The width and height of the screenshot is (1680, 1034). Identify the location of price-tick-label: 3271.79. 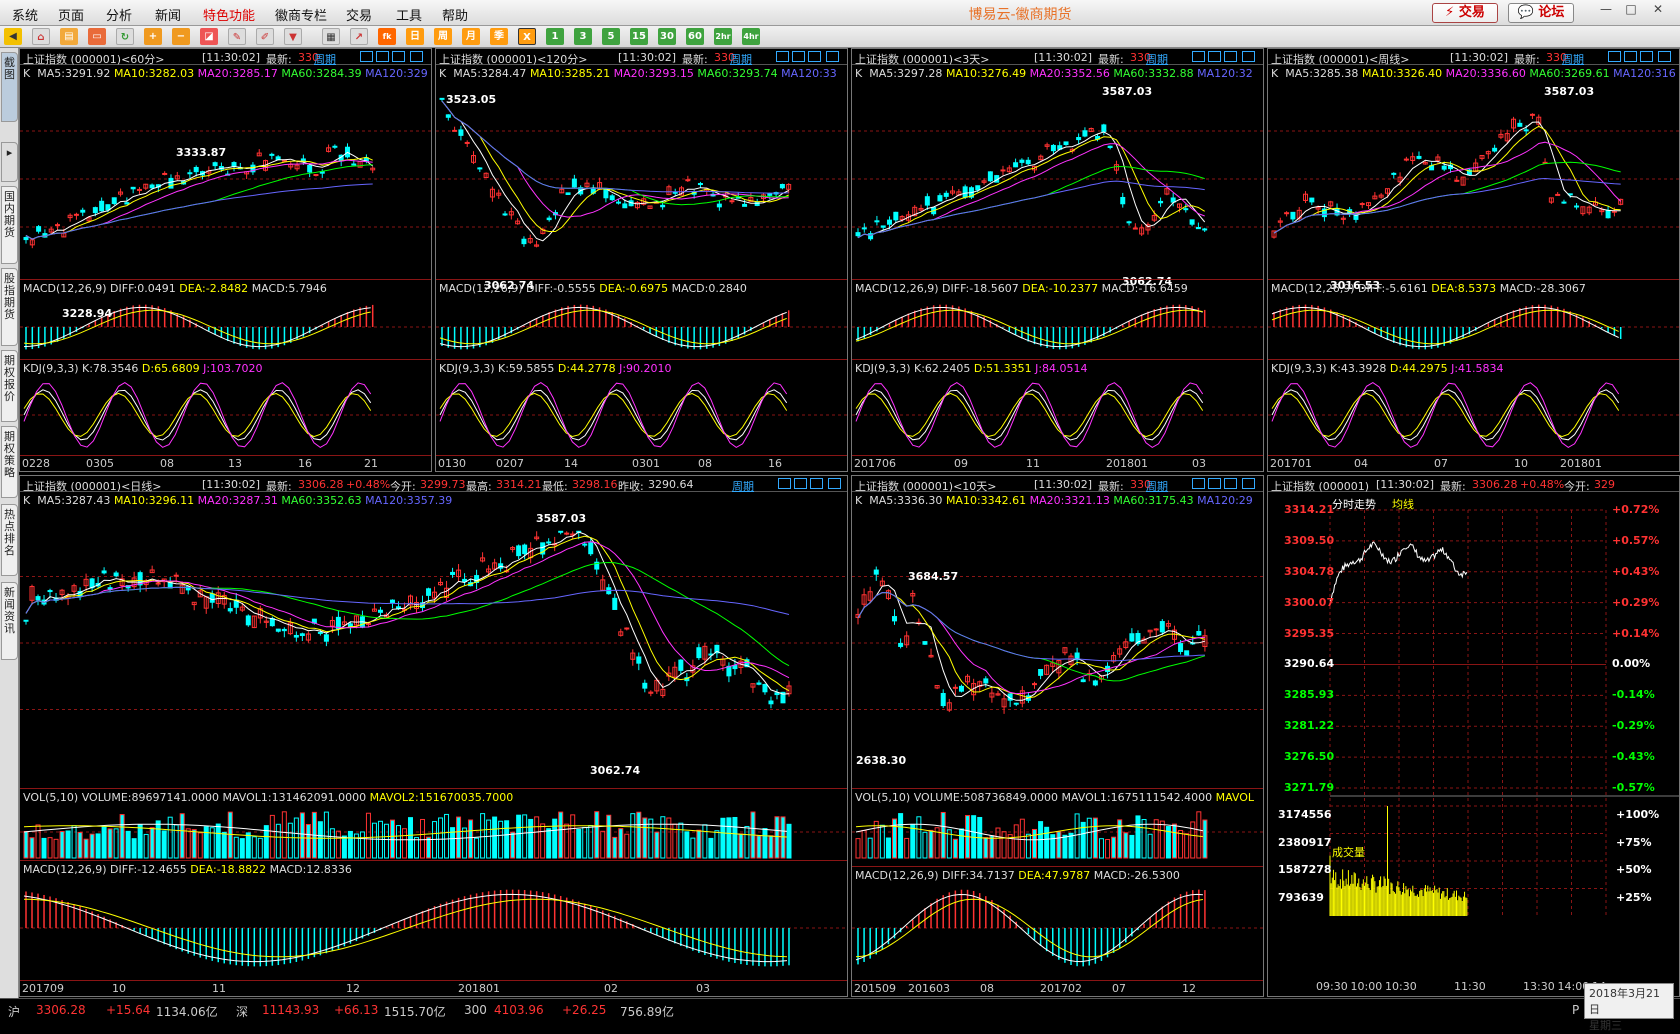
(1309, 787).